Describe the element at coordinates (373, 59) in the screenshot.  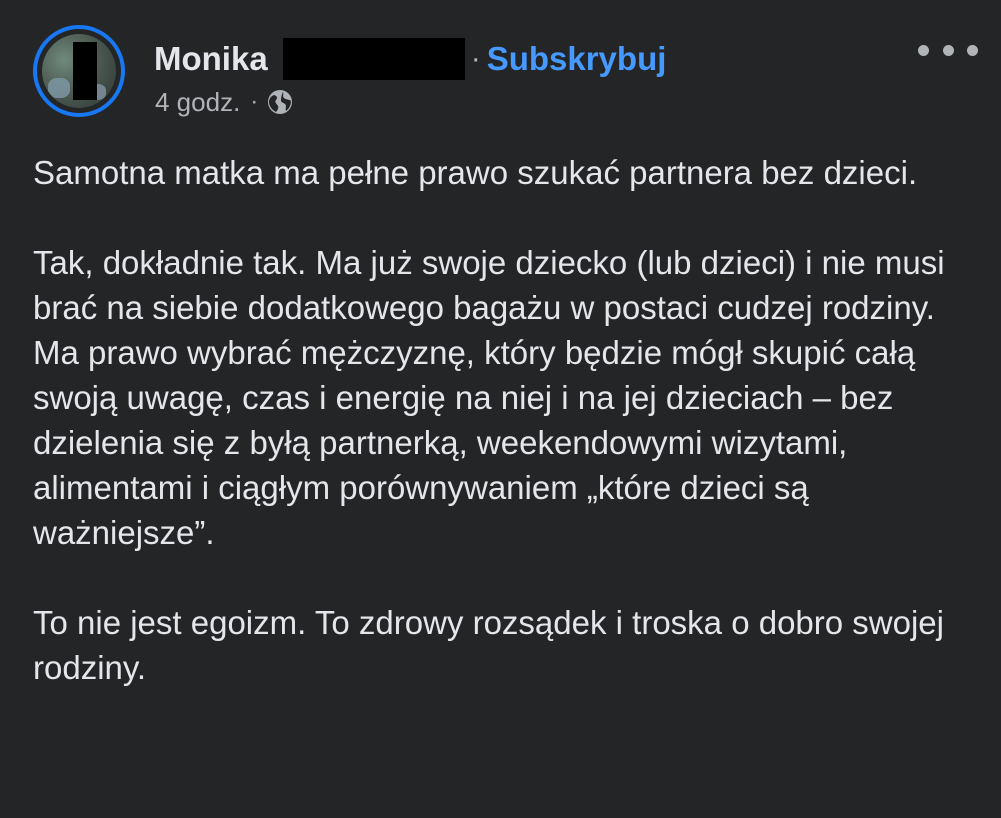
I see `name-redaction` at that location.